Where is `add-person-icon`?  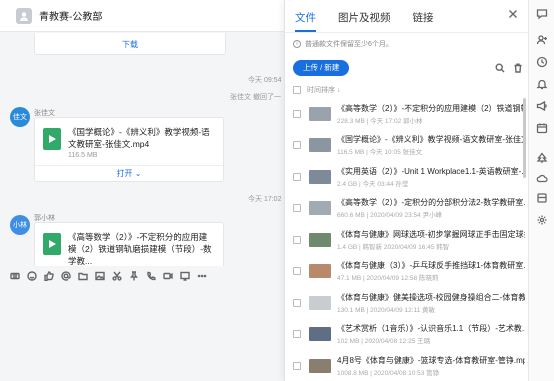 add-person-icon is located at coordinates (542, 40).